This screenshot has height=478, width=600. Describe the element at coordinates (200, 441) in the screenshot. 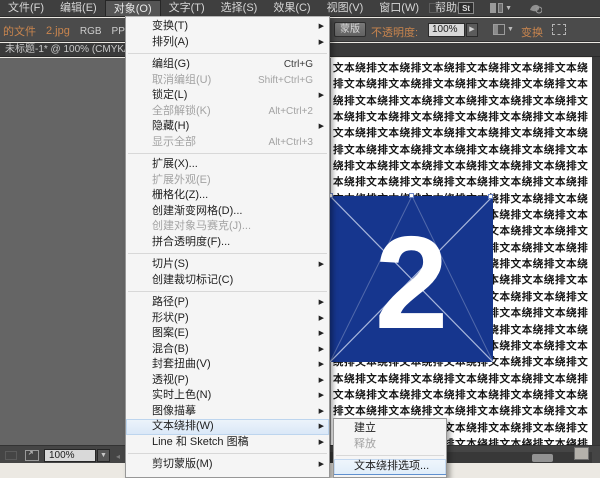

I see `menu-item-label: Line 和 Sketch 图稿` at that location.